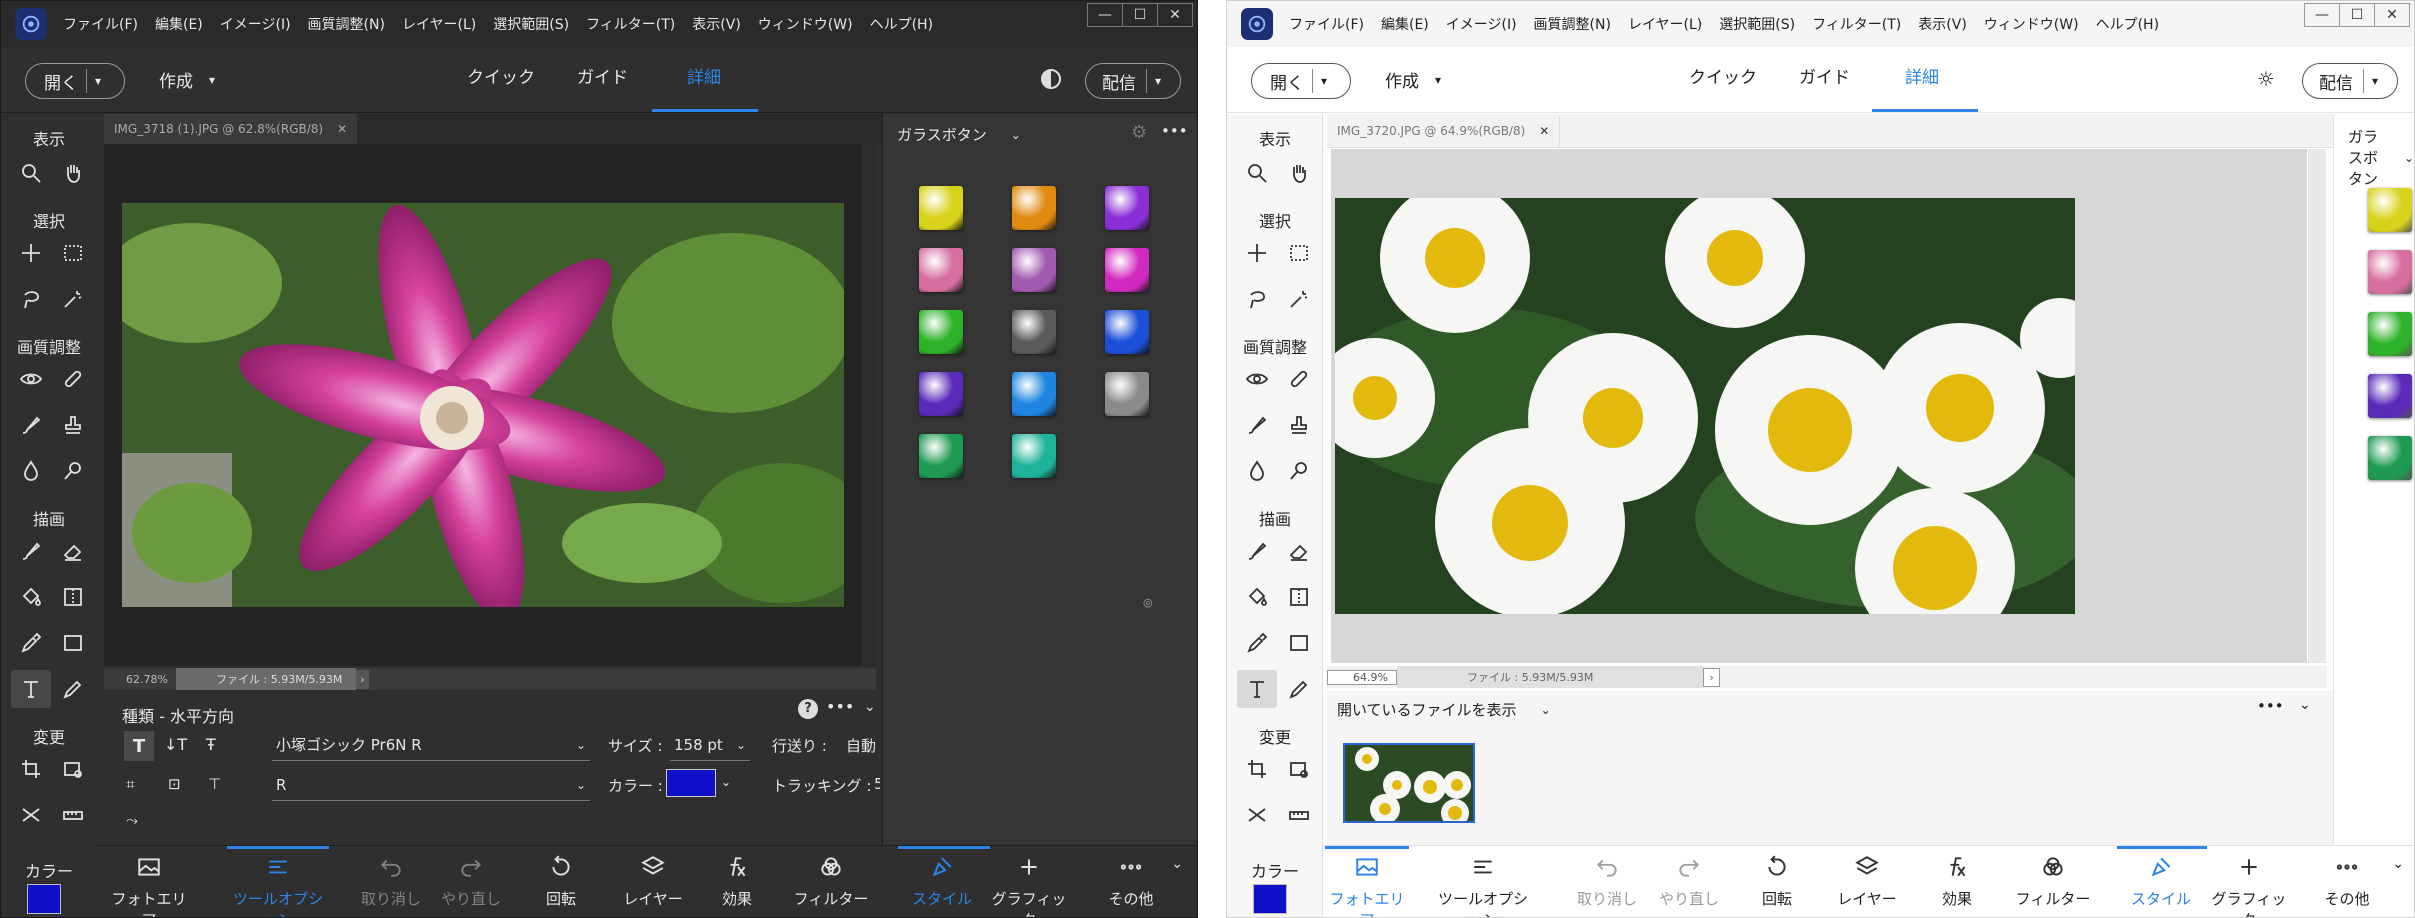  Describe the element at coordinates (1705, 406) in the screenshot. I see `photo-daisies` at that location.